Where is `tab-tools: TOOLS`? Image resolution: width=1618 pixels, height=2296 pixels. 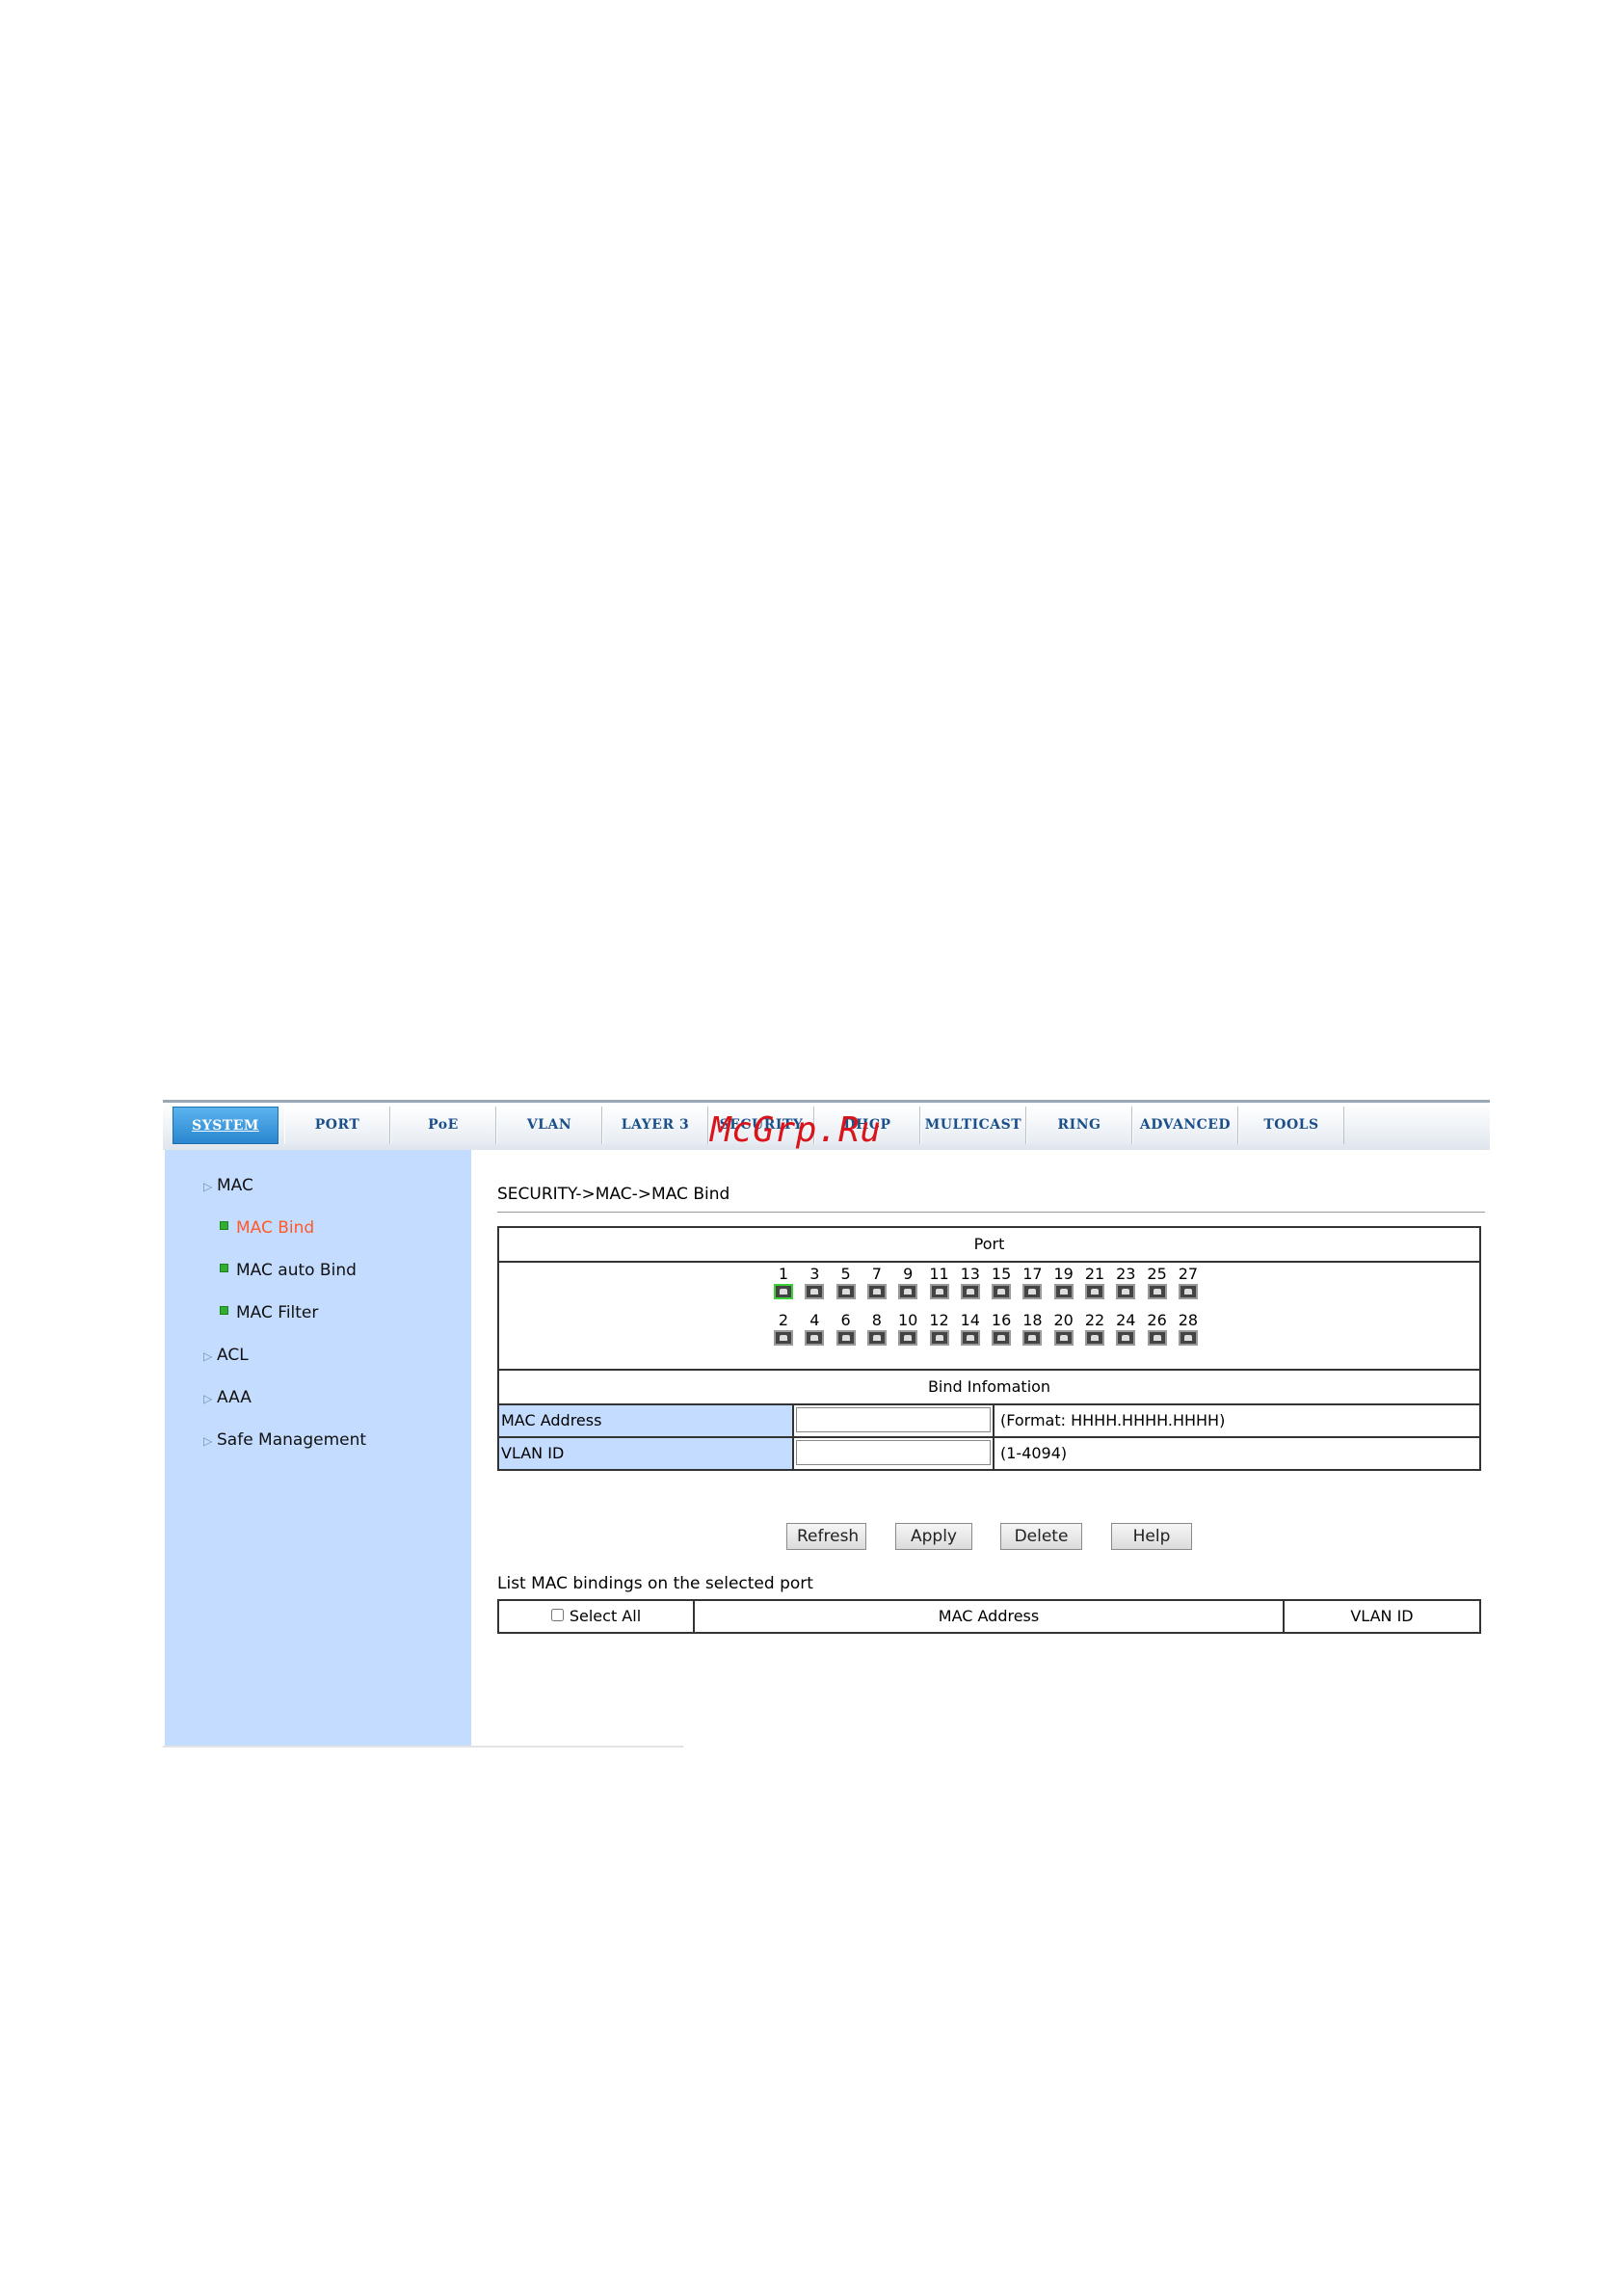
tab-tools: TOOLS is located at coordinates (1291, 1125).